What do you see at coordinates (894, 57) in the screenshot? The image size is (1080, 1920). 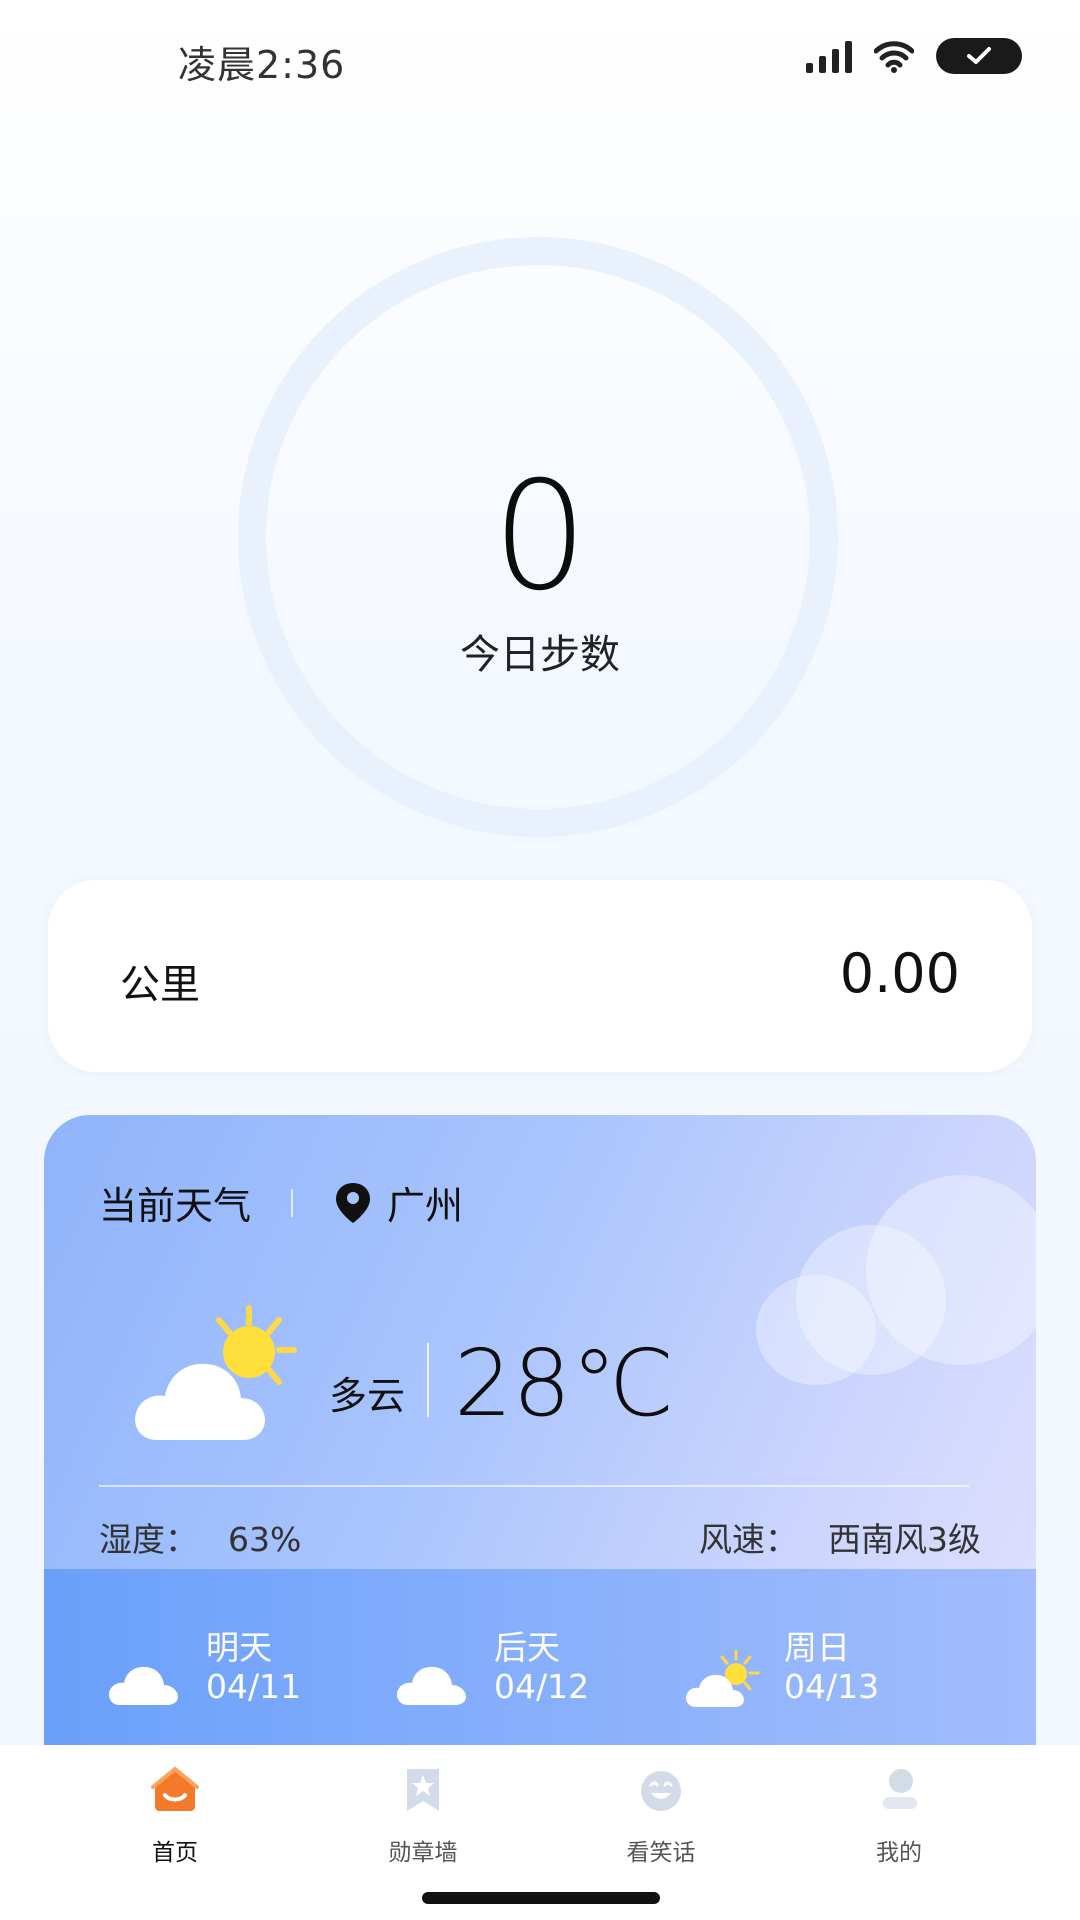 I see `wifi-icon` at bounding box center [894, 57].